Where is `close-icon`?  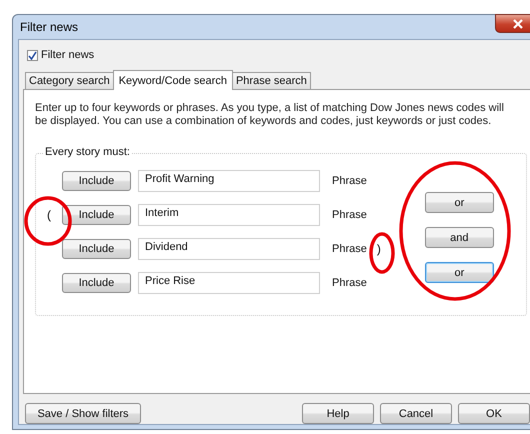 close-icon is located at coordinates (518, 23).